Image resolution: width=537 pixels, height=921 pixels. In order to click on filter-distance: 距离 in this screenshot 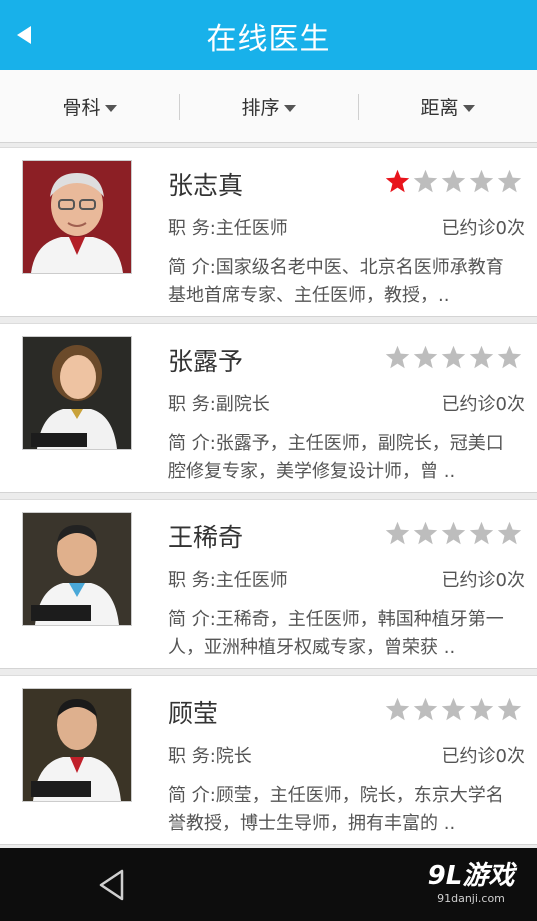, I will do `click(447, 106)`.